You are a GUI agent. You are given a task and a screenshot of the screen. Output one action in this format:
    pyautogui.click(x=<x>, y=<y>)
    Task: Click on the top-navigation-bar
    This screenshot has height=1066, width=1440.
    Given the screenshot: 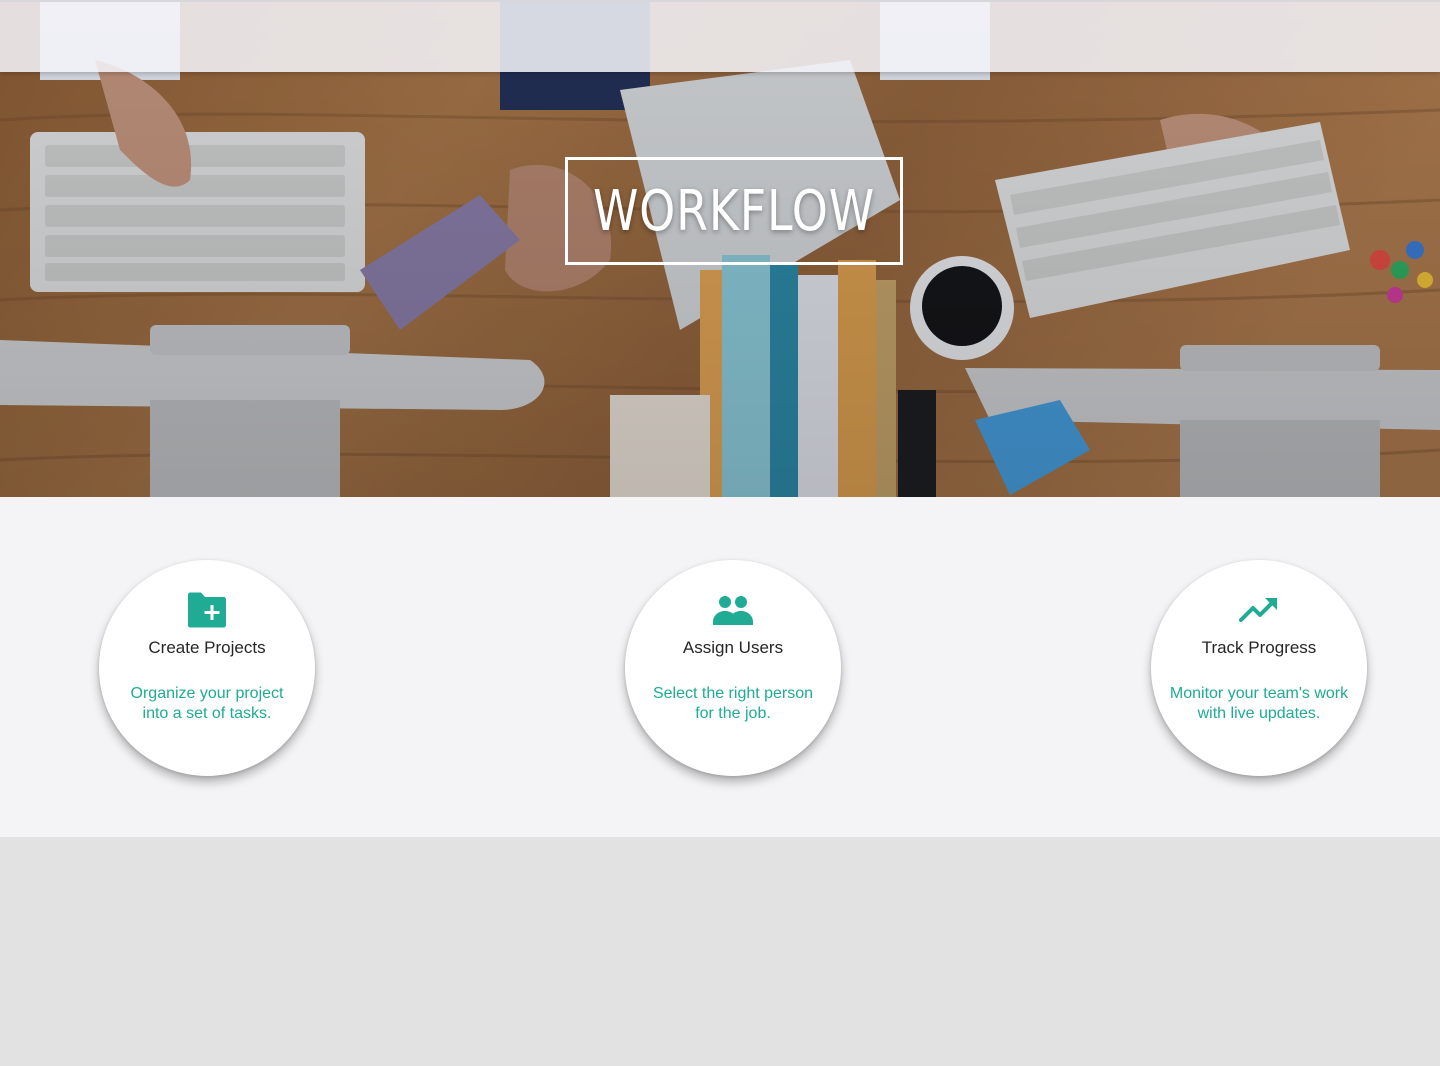 What is the action you would take?
    pyautogui.click(x=720, y=36)
    